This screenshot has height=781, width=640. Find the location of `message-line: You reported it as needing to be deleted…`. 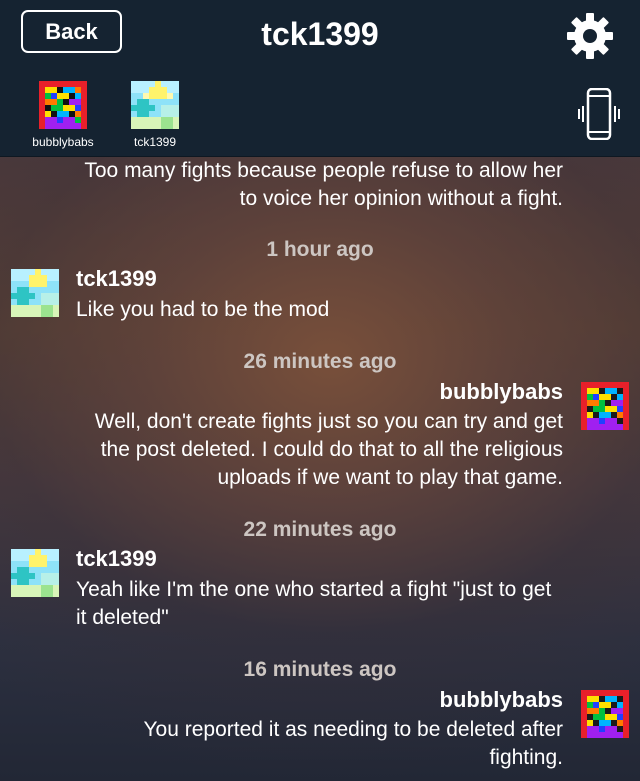

message-line: You reported it as needing to be deleted… is located at coordinates (353, 729).